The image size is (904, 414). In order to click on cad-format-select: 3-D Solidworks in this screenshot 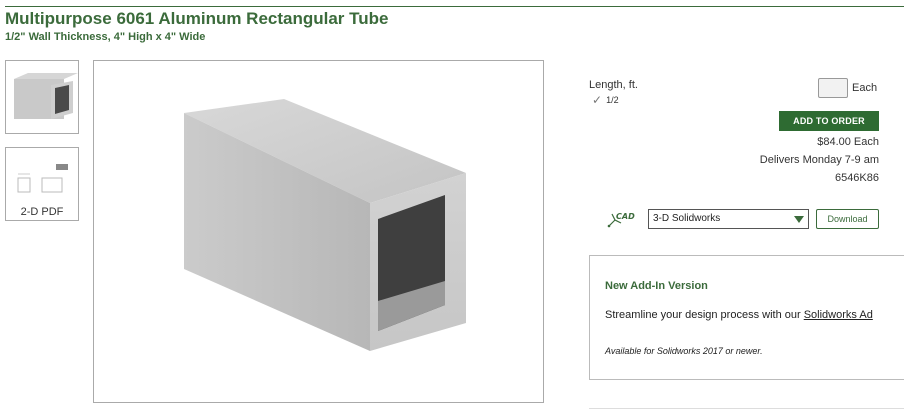, I will do `click(728, 219)`.